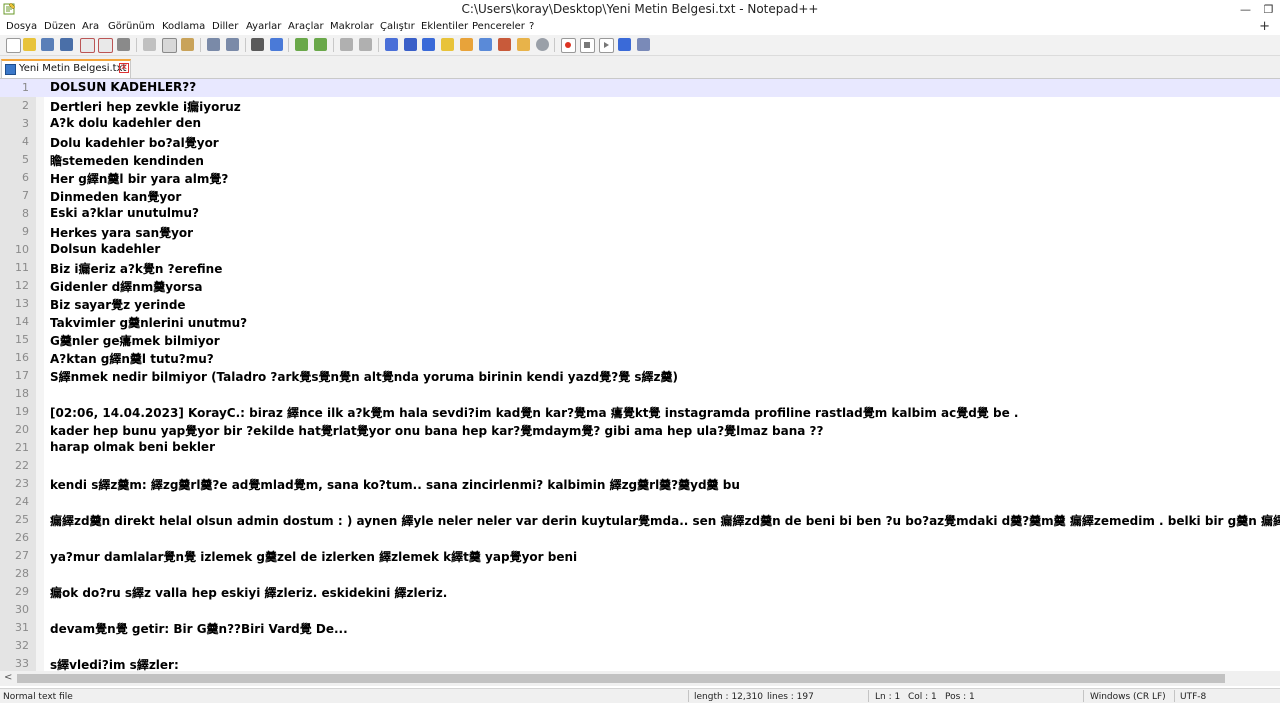 The image size is (1280, 703). What do you see at coordinates (1264, 26) in the screenshot?
I see `add-tab-plus-icon: +` at bounding box center [1264, 26].